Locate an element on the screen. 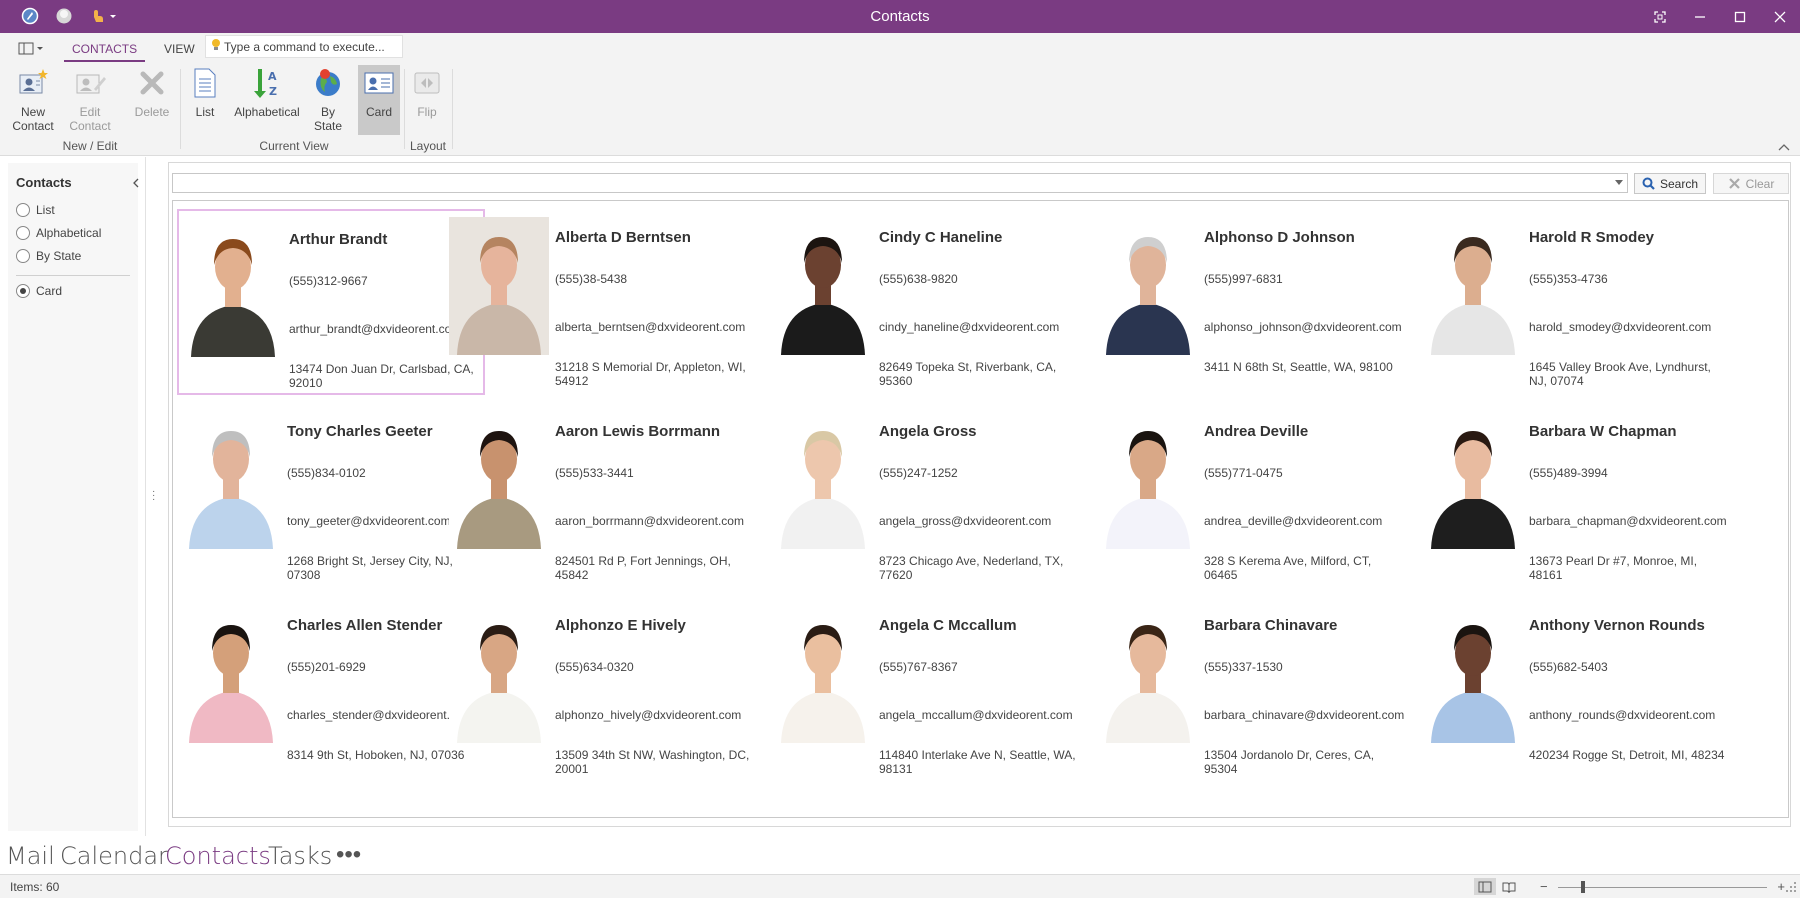 The width and height of the screenshot is (1800, 898). contact-name: Alberta D Berntsen is located at coordinates (623, 237).